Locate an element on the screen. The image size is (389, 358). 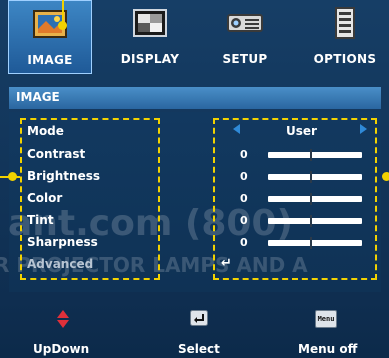
menu-key-icon: Menu is located at coordinates (326, 319).